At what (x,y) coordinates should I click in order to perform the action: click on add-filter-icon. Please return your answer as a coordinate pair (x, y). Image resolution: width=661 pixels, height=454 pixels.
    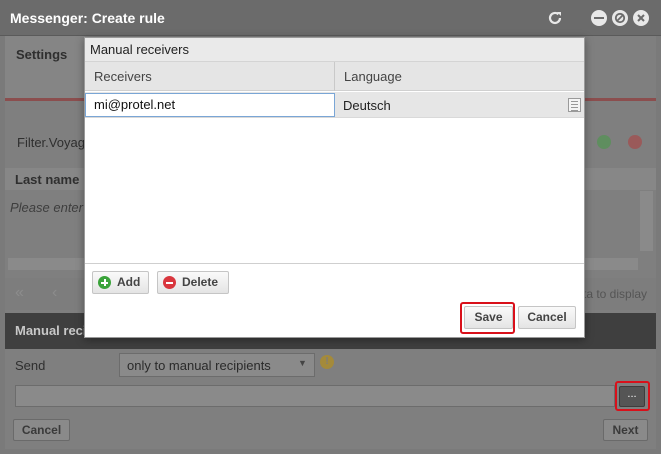
    Looking at the image, I should click on (604, 142).